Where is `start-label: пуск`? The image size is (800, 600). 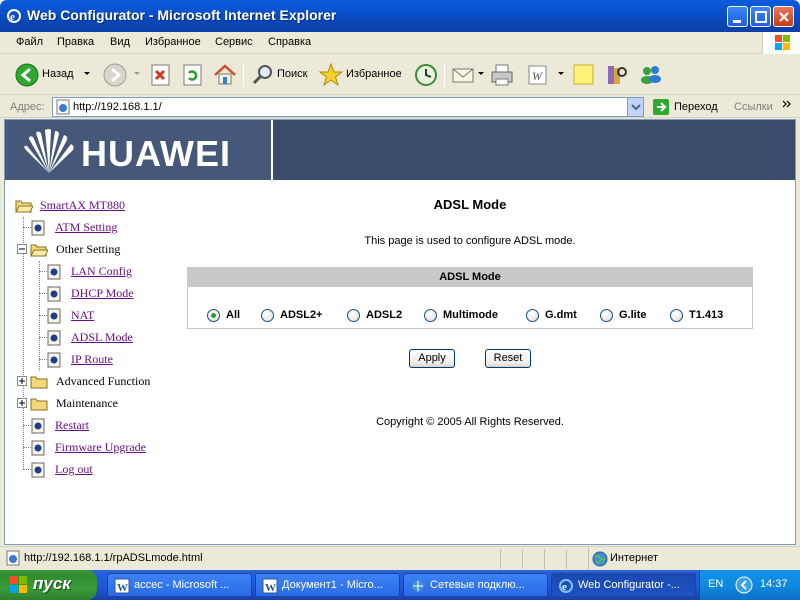
start-label: пуск is located at coordinates (52, 583).